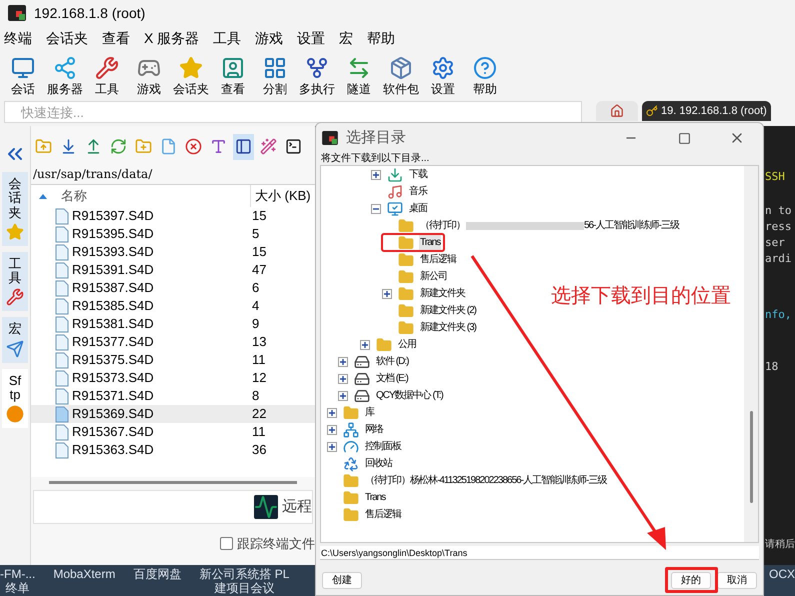  I want to click on tree-item: 新建文件夹 (3), so click(429, 327).